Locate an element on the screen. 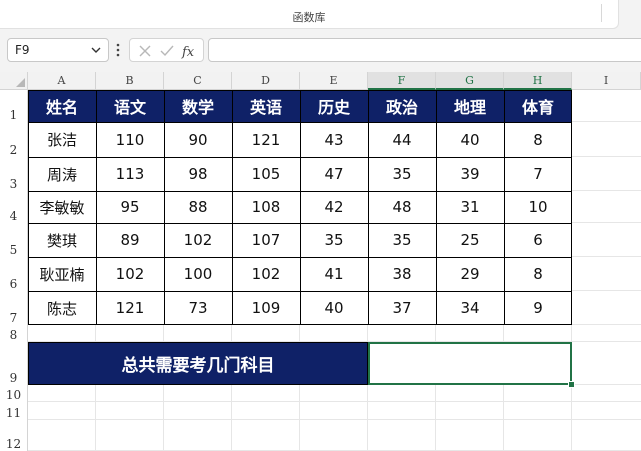 This screenshot has height=451, width=641. table-cell: 10 is located at coordinates (538, 207).